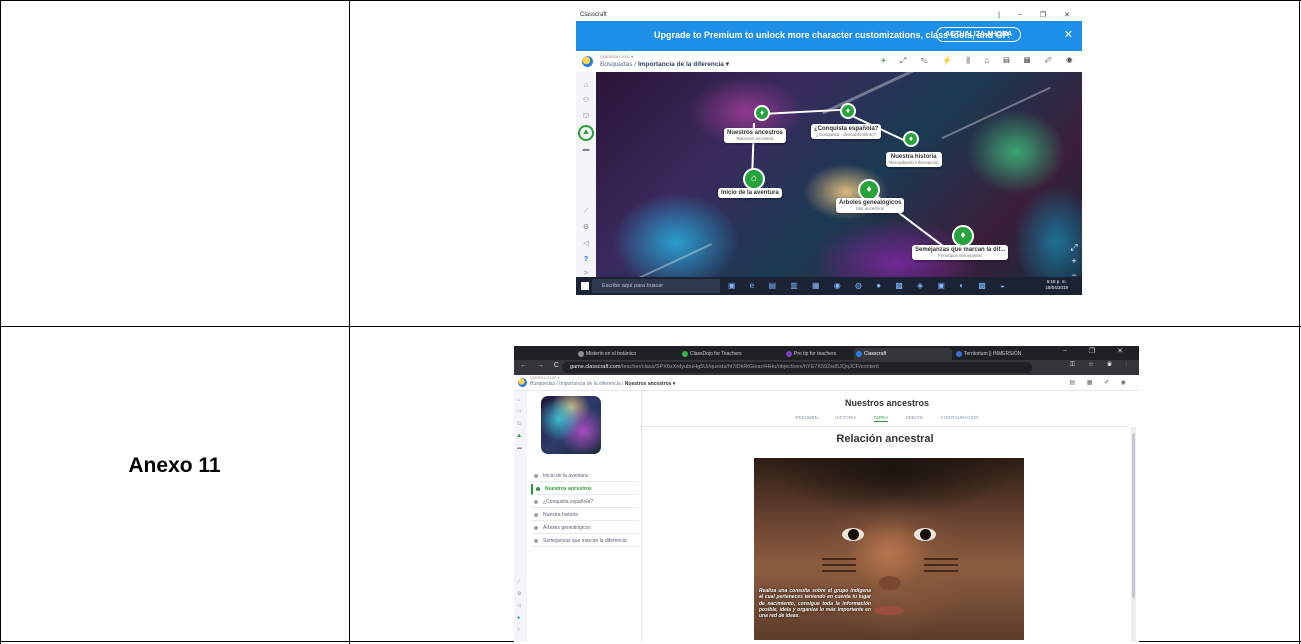  I want to click on table-border-left, so click(0, 322).